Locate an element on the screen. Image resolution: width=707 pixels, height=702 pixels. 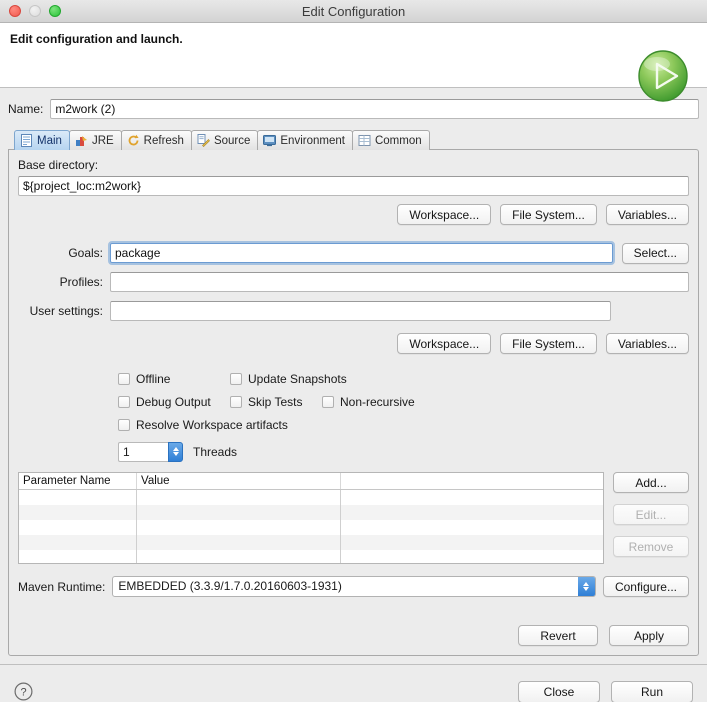
update-snapshots-checkbox-box is located at coordinates (236, 378).